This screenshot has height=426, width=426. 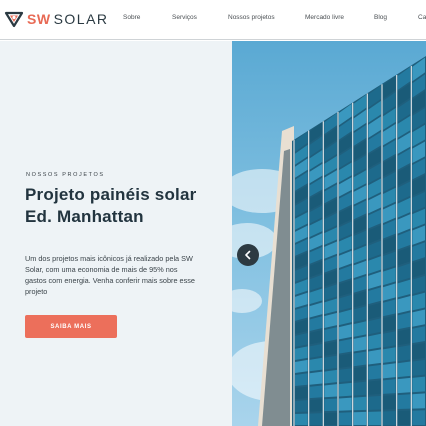 What do you see at coordinates (65, 175) in the screenshot?
I see `hero-kicker: NOSSOS PROJETOS` at bounding box center [65, 175].